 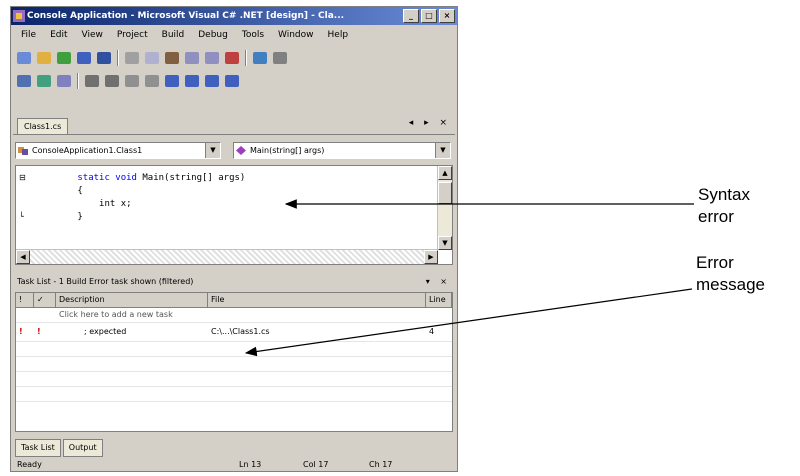 I want to click on types-dropdown-value: ConsoleApplication1.Class1, so click(x=87, y=150).